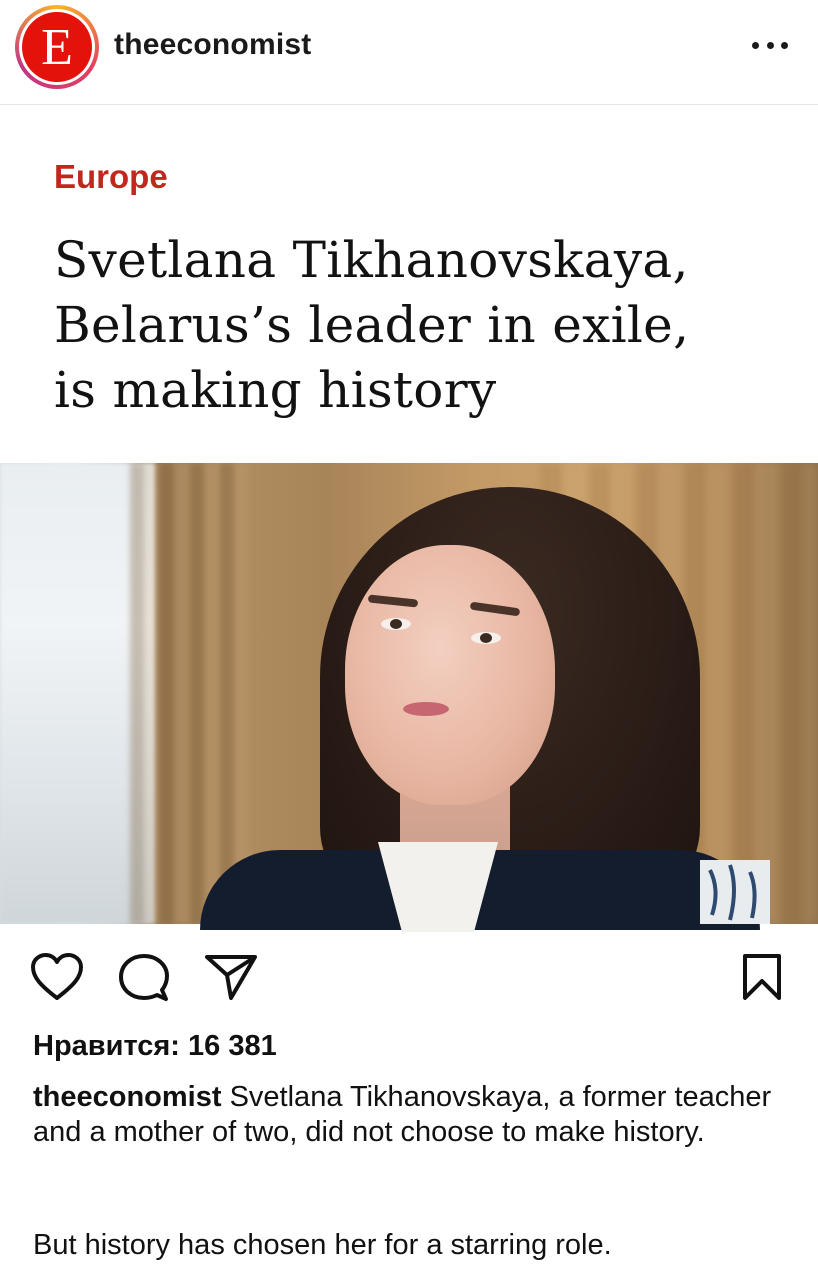 The image size is (818, 1280). Describe the element at coordinates (231, 977) in the screenshot. I see `paper-plane-icon` at that location.